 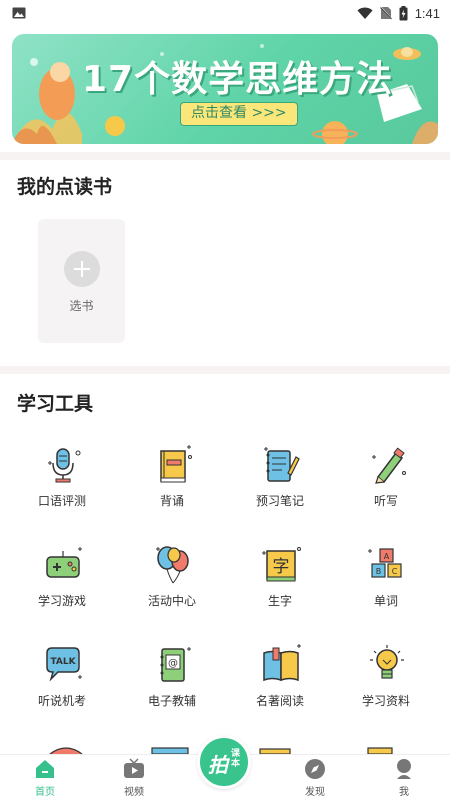 What do you see at coordinates (404, 769) in the screenshot?
I see `user-icon` at bounding box center [404, 769].